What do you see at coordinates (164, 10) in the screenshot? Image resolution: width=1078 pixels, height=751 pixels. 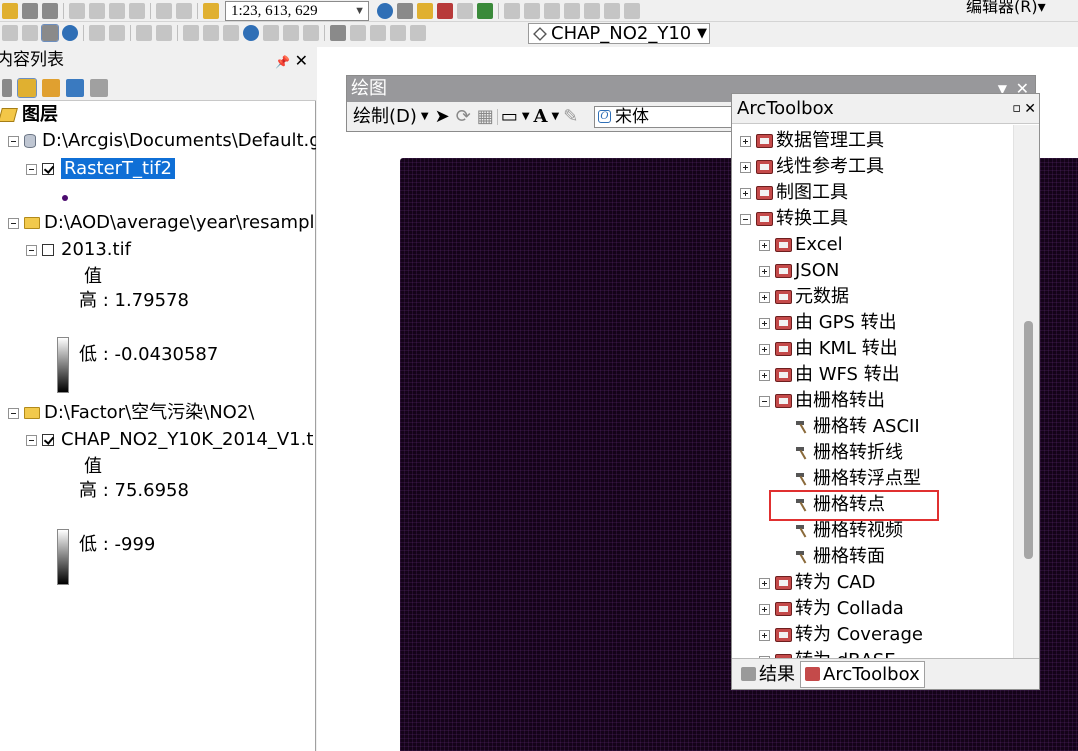 I see `undo-icon` at bounding box center [164, 10].